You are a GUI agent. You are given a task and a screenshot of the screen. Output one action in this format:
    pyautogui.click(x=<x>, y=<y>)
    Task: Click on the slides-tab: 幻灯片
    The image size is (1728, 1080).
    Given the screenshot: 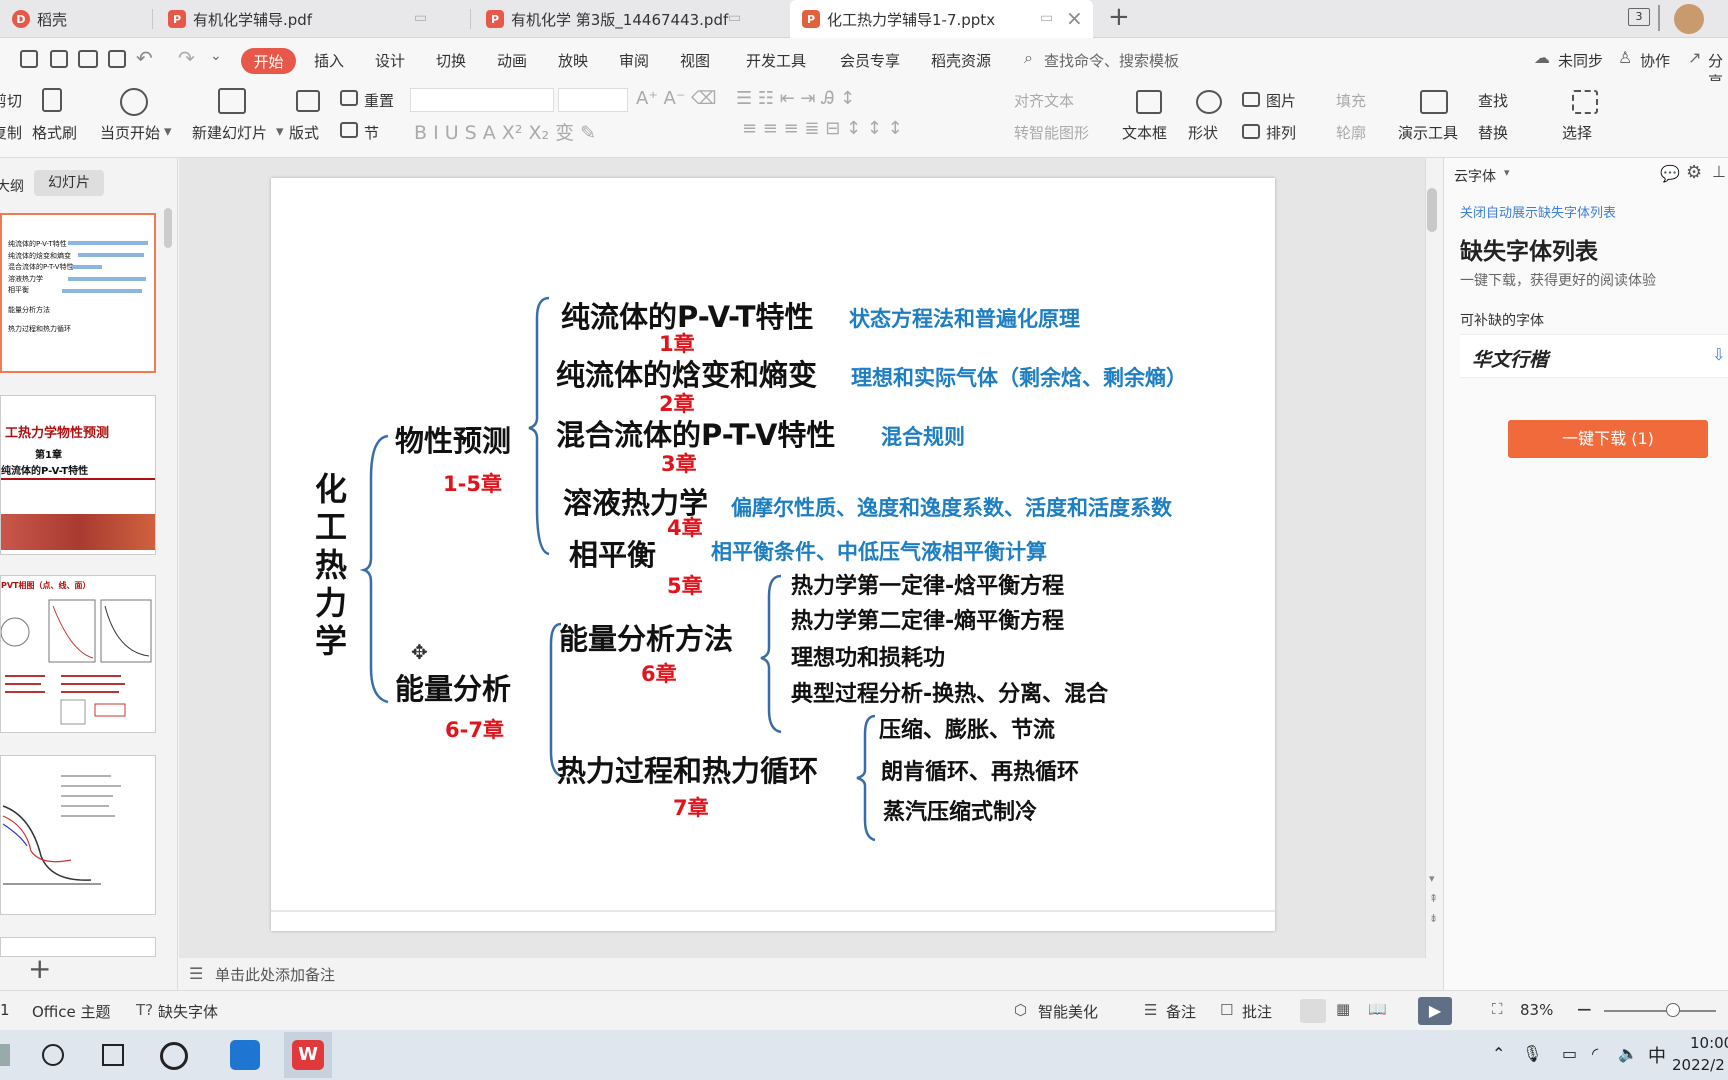 What is the action you would take?
    pyautogui.click(x=69, y=183)
    